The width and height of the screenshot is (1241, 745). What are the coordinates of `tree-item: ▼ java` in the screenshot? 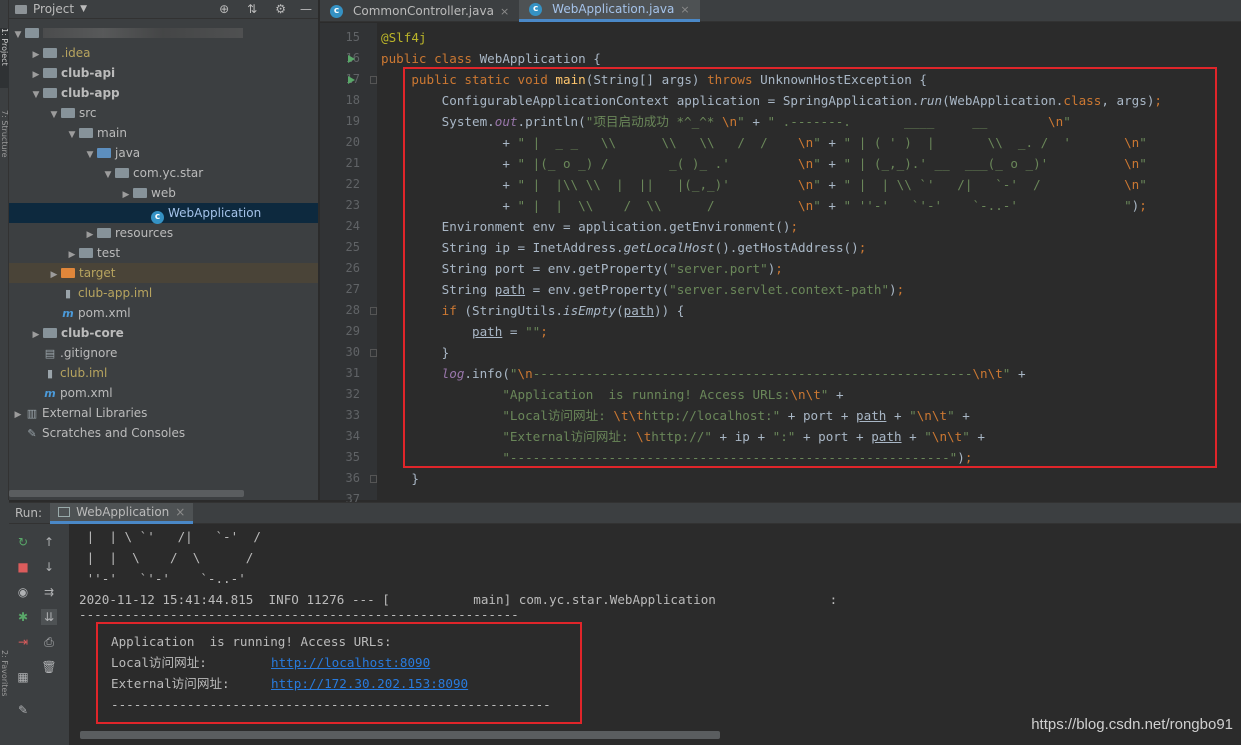 It's located at (163, 153).